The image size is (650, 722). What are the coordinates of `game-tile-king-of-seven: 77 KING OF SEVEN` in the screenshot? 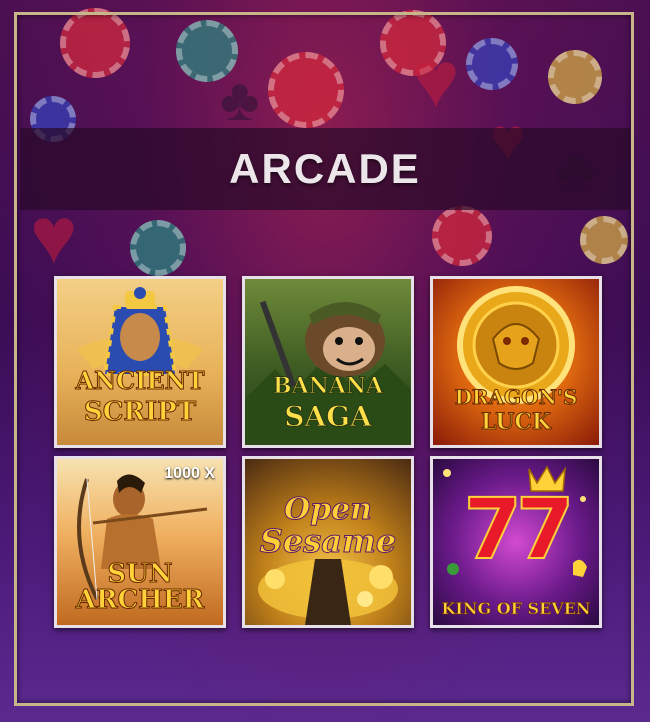 It's located at (516, 542).